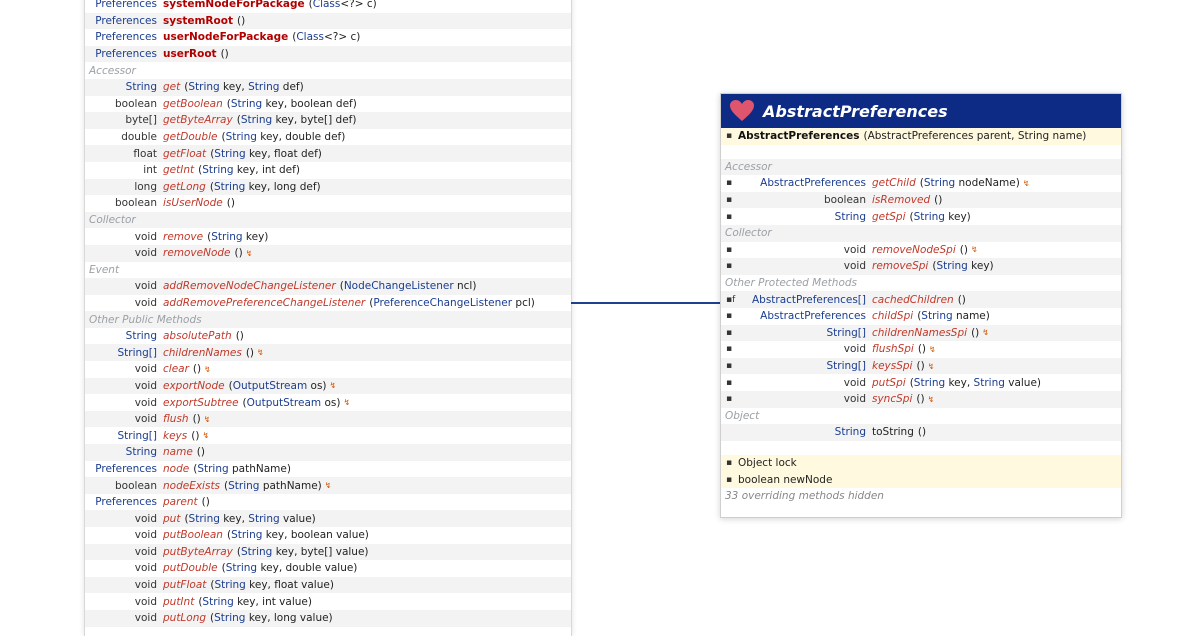 The width and height of the screenshot is (1196, 636). I want to click on method-name: toString, so click(893, 432).